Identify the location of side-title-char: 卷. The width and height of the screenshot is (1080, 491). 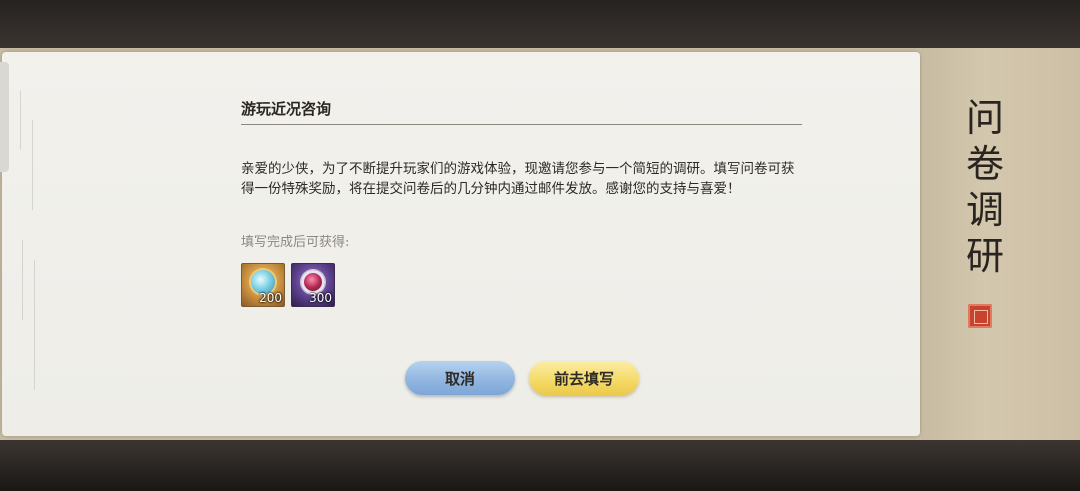
(984, 164).